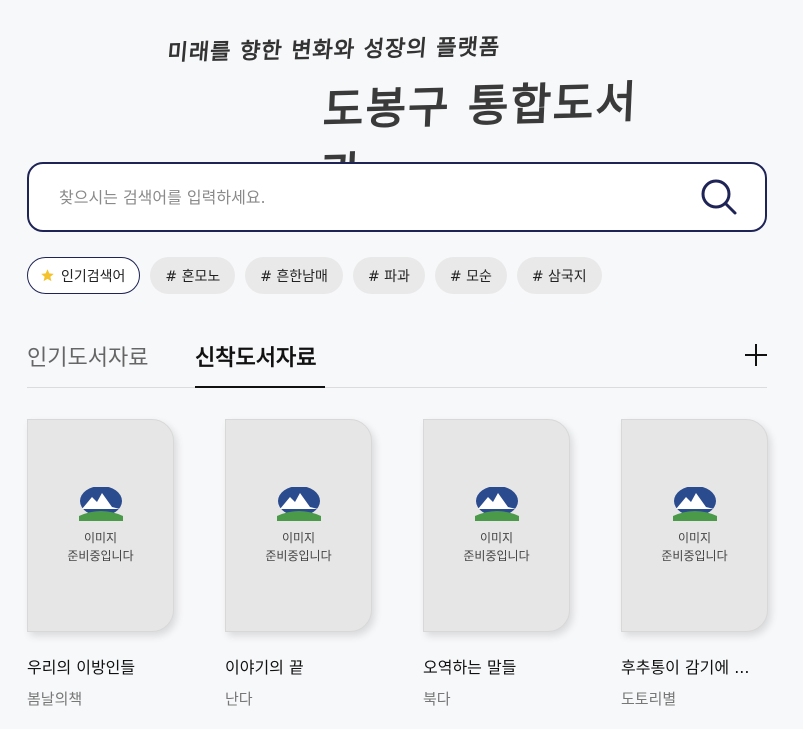  I want to click on search-box, so click(397, 197).